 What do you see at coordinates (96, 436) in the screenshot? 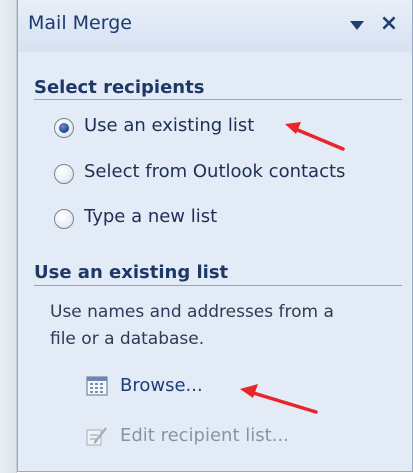
I see `edit-list-icon` at bounding box center [96, 436].